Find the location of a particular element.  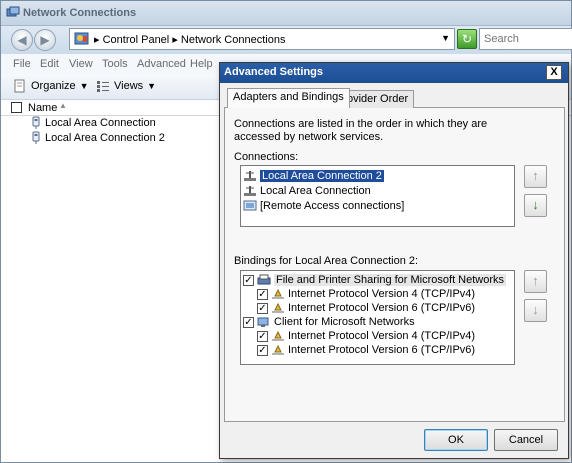

remote-access-icon is located at coordinates (250, 206).